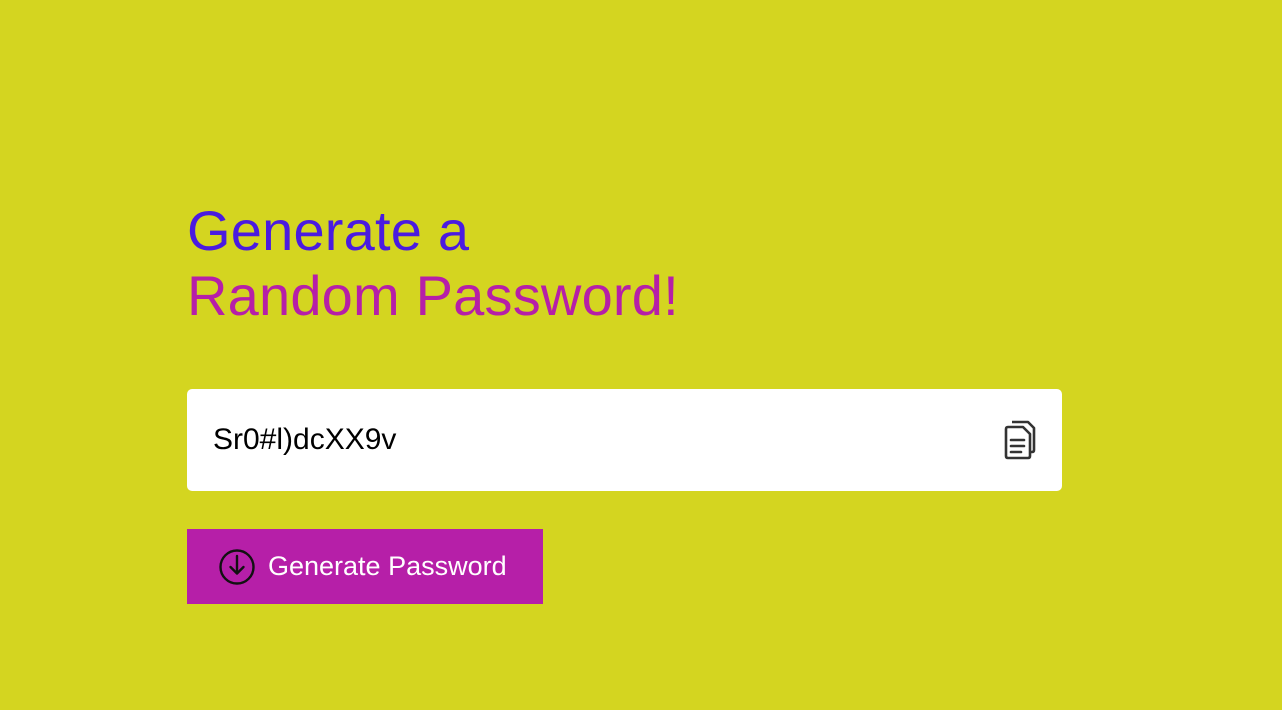 The width and height of the screenshot is (1282, 710). I want to click on copy-button, so click(1019, 439).